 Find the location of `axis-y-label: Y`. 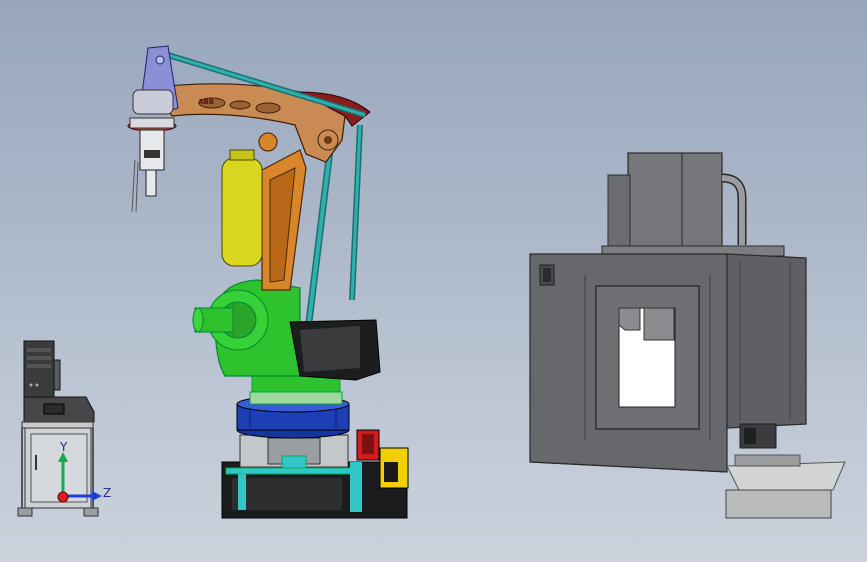

axis-y-label: Y is located at coordinates (64, 447).